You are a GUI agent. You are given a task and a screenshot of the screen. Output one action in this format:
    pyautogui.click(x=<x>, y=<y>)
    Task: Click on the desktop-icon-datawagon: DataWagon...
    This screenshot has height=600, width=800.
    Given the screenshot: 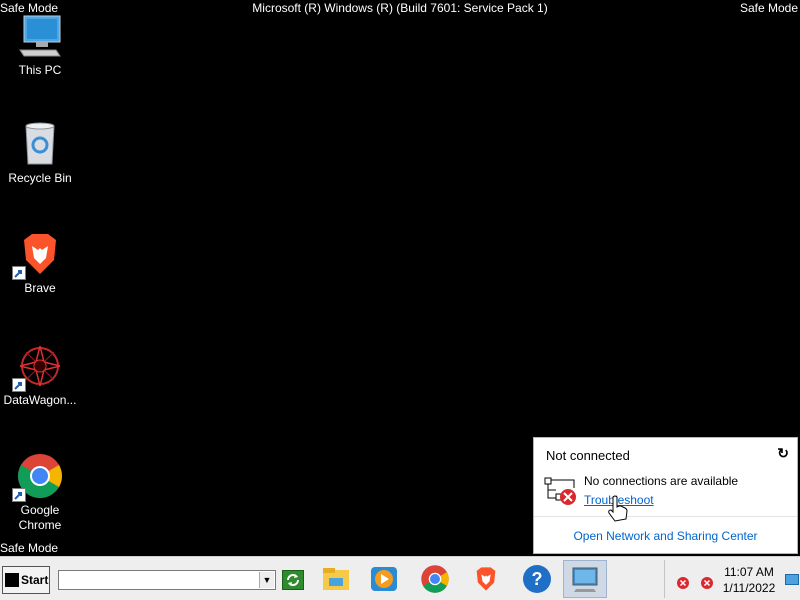 What is the action you would take?
    pyautogui.click(x=40, y=375)
    